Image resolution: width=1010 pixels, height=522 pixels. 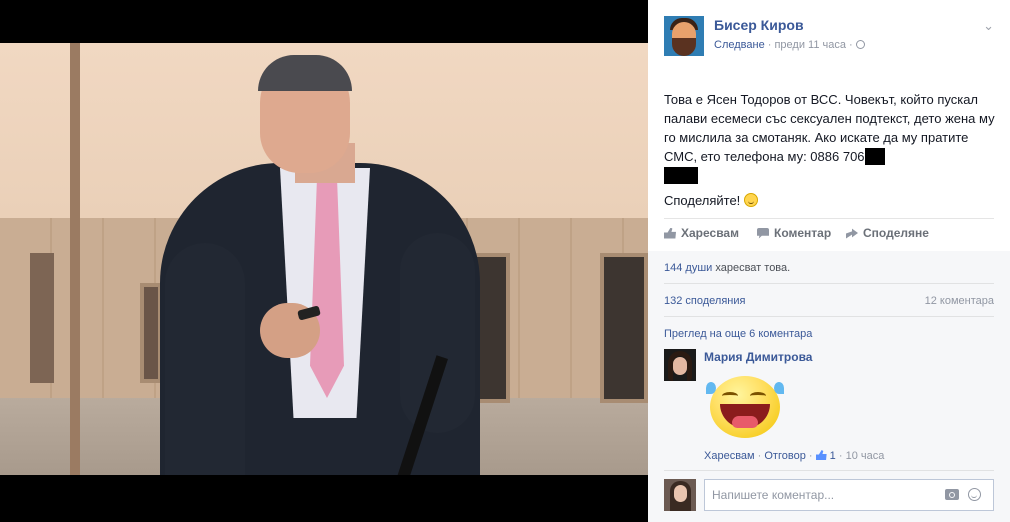 What do you see at coordinates (763, 233) in the screenshot?
I see `comment-icon` at bounding box center [763, 233].